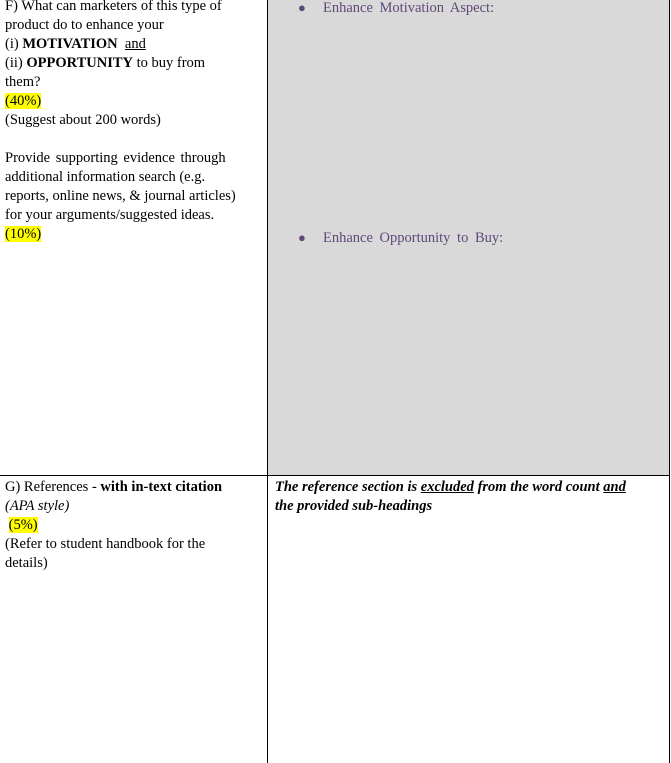  What do you see at coordinates (23, 525) in the screenshot?
I see `weight-badge-5: (5%)` at bounding box center [23, 525].